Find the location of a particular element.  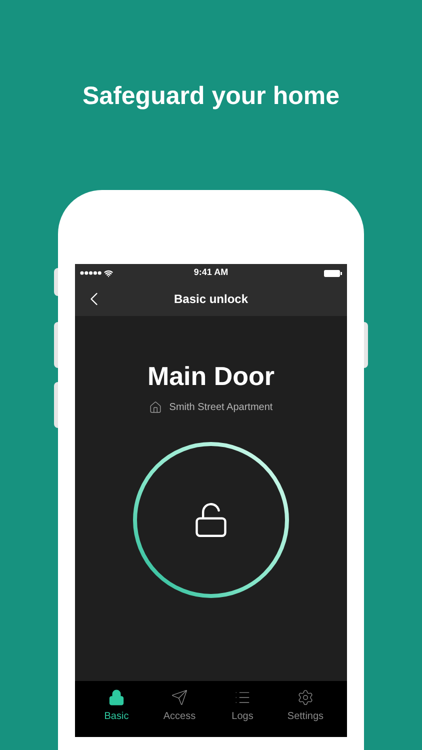

signal-icon is located at coordinates (91, 273).